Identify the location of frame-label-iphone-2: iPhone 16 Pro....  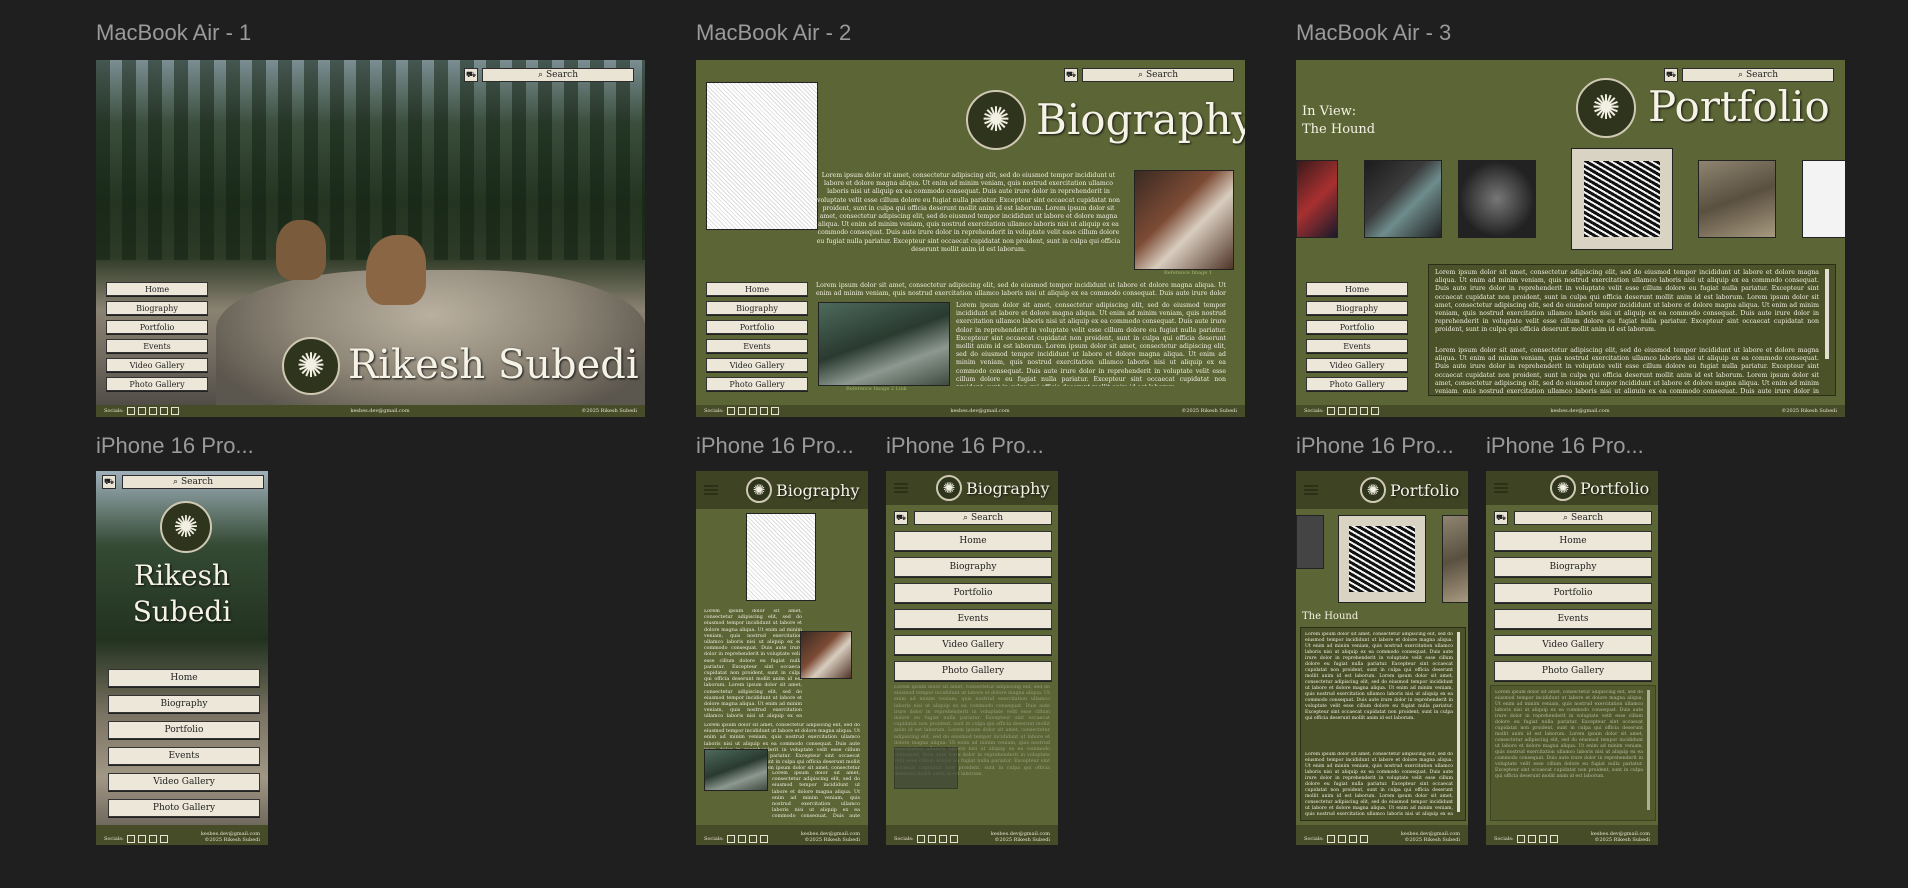
(775, 446).